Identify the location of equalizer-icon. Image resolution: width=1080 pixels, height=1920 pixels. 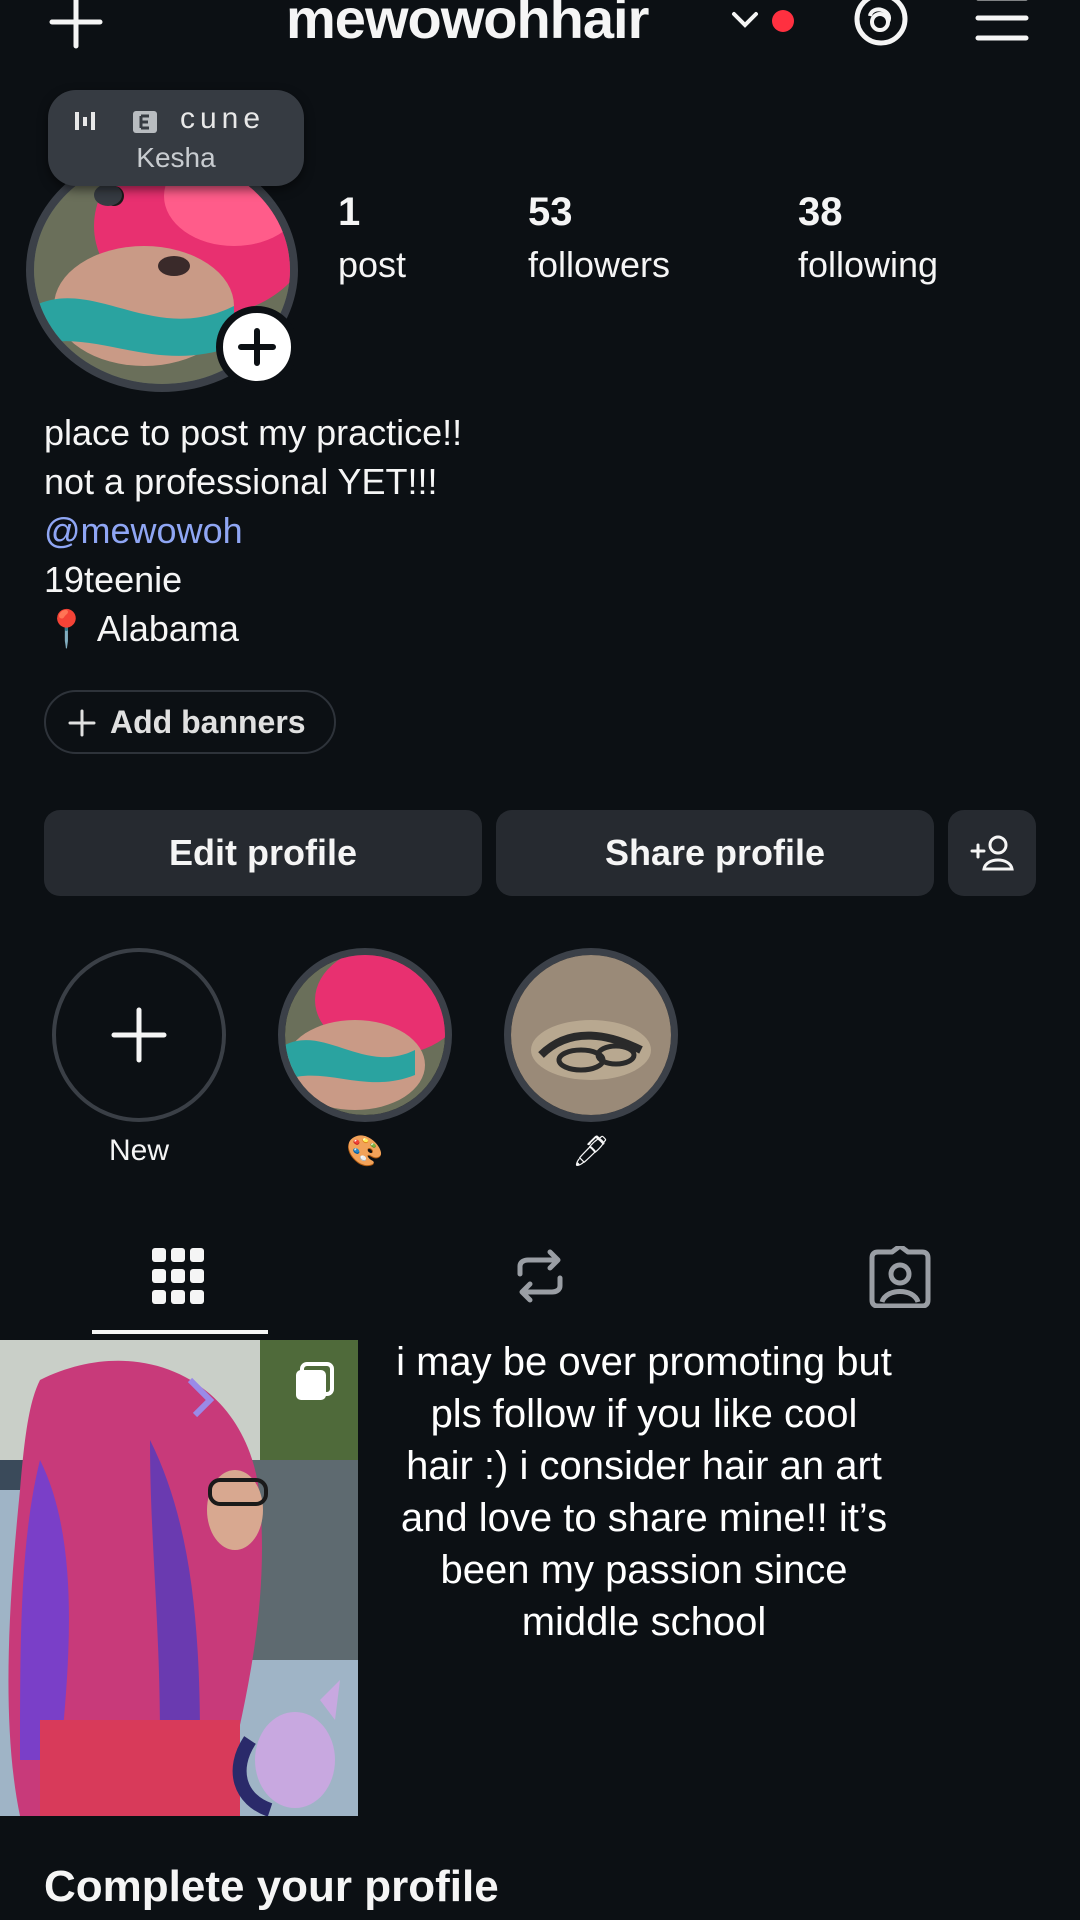
(85, 121).